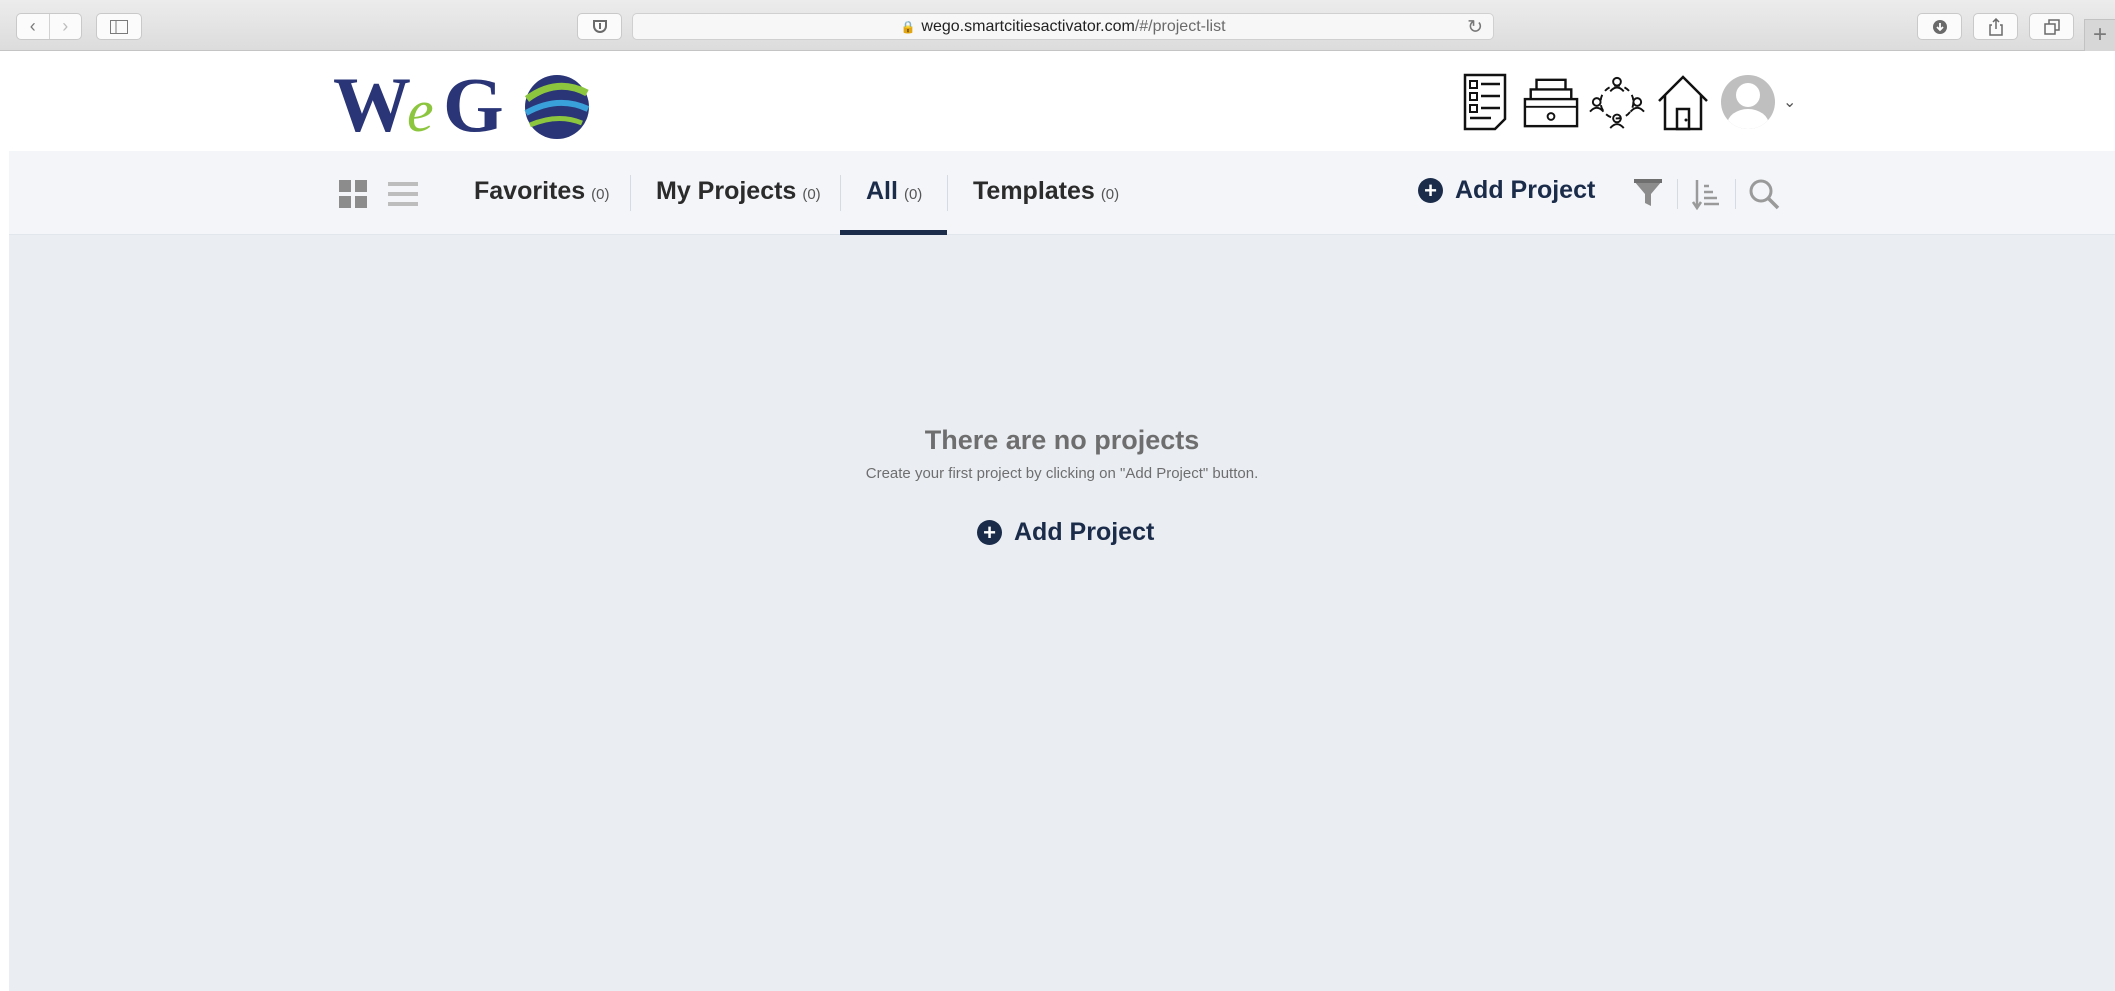 This screenshot has height=991, width=2115. I want to click on wego-logo: W e G, so click(468, 103).